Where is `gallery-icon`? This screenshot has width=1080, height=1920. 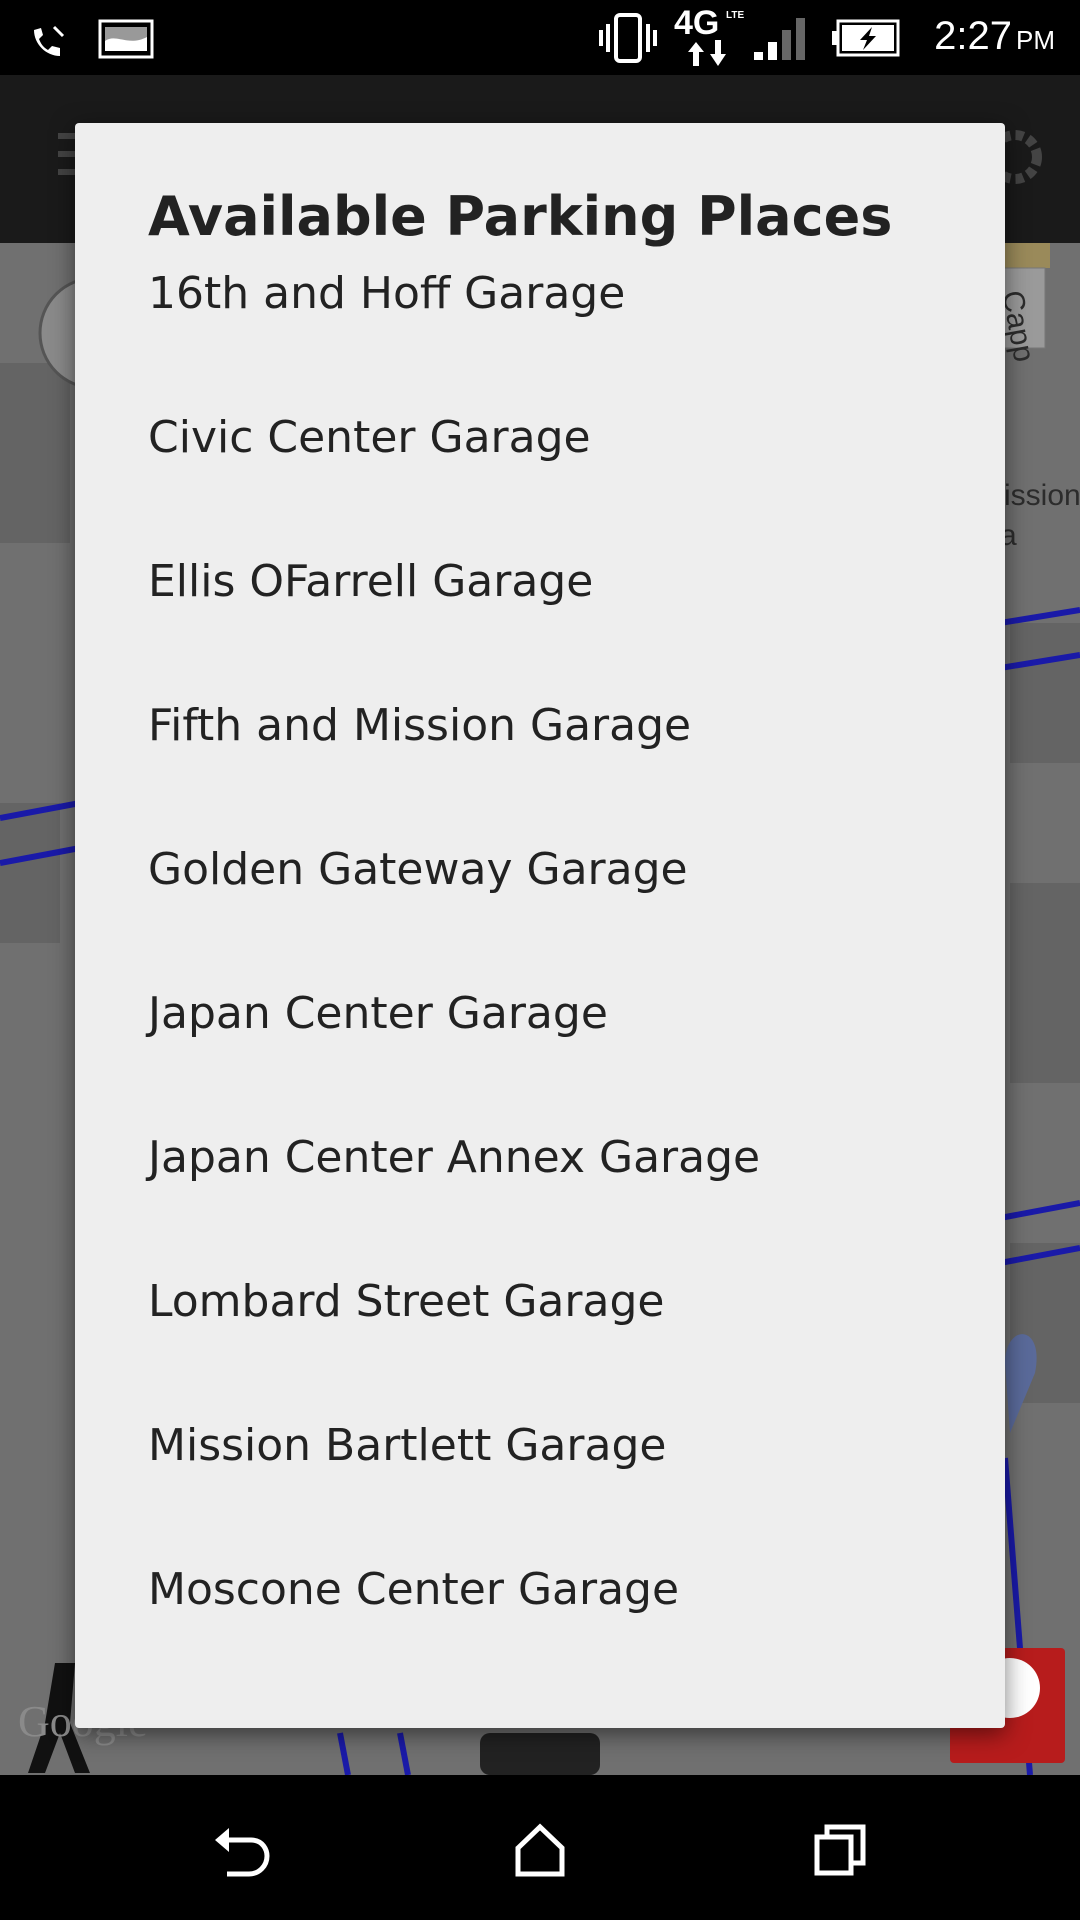 gallery-icon is located at coordinates (126, 39).